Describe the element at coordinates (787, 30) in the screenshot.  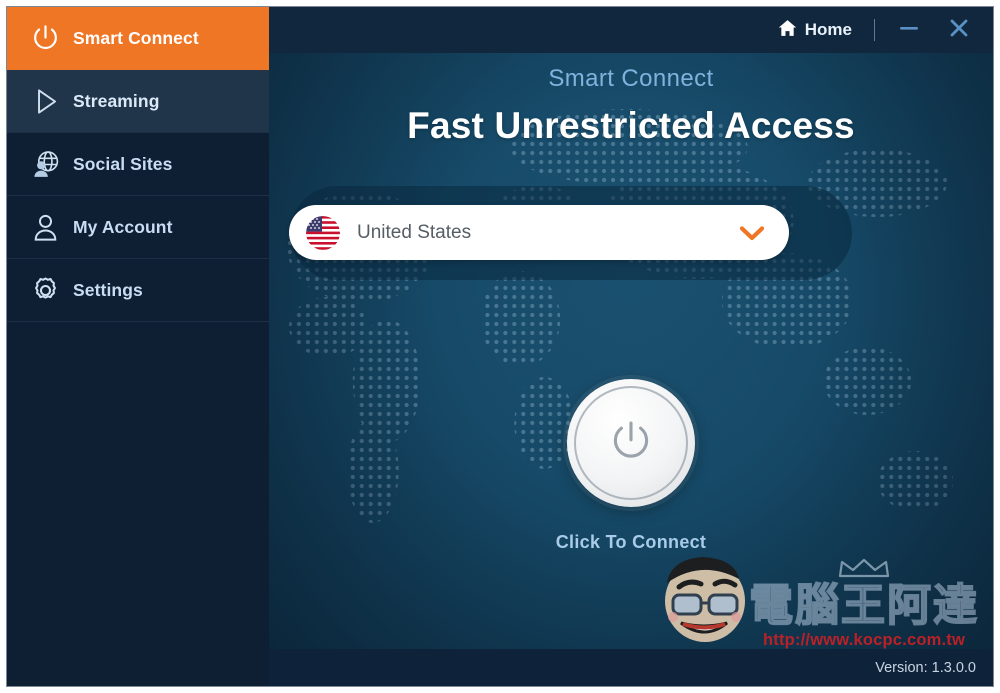
I see `home-icon` at that location.